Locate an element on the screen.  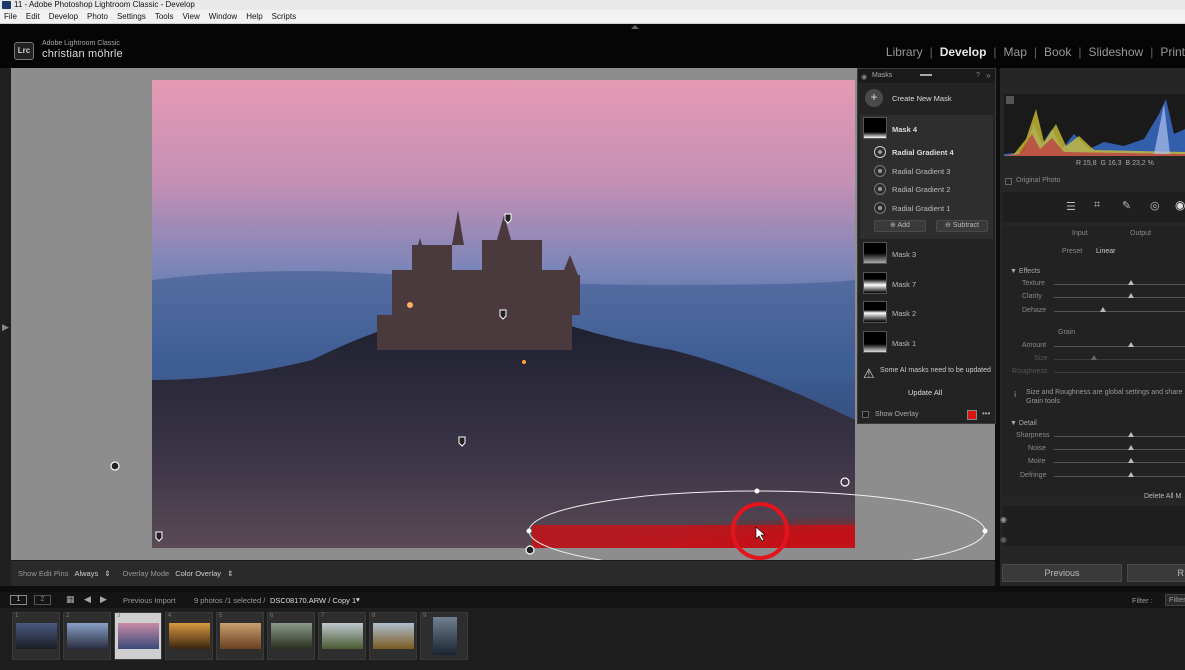
masking-icon: ◉ is located at coordinates (1180, 205).